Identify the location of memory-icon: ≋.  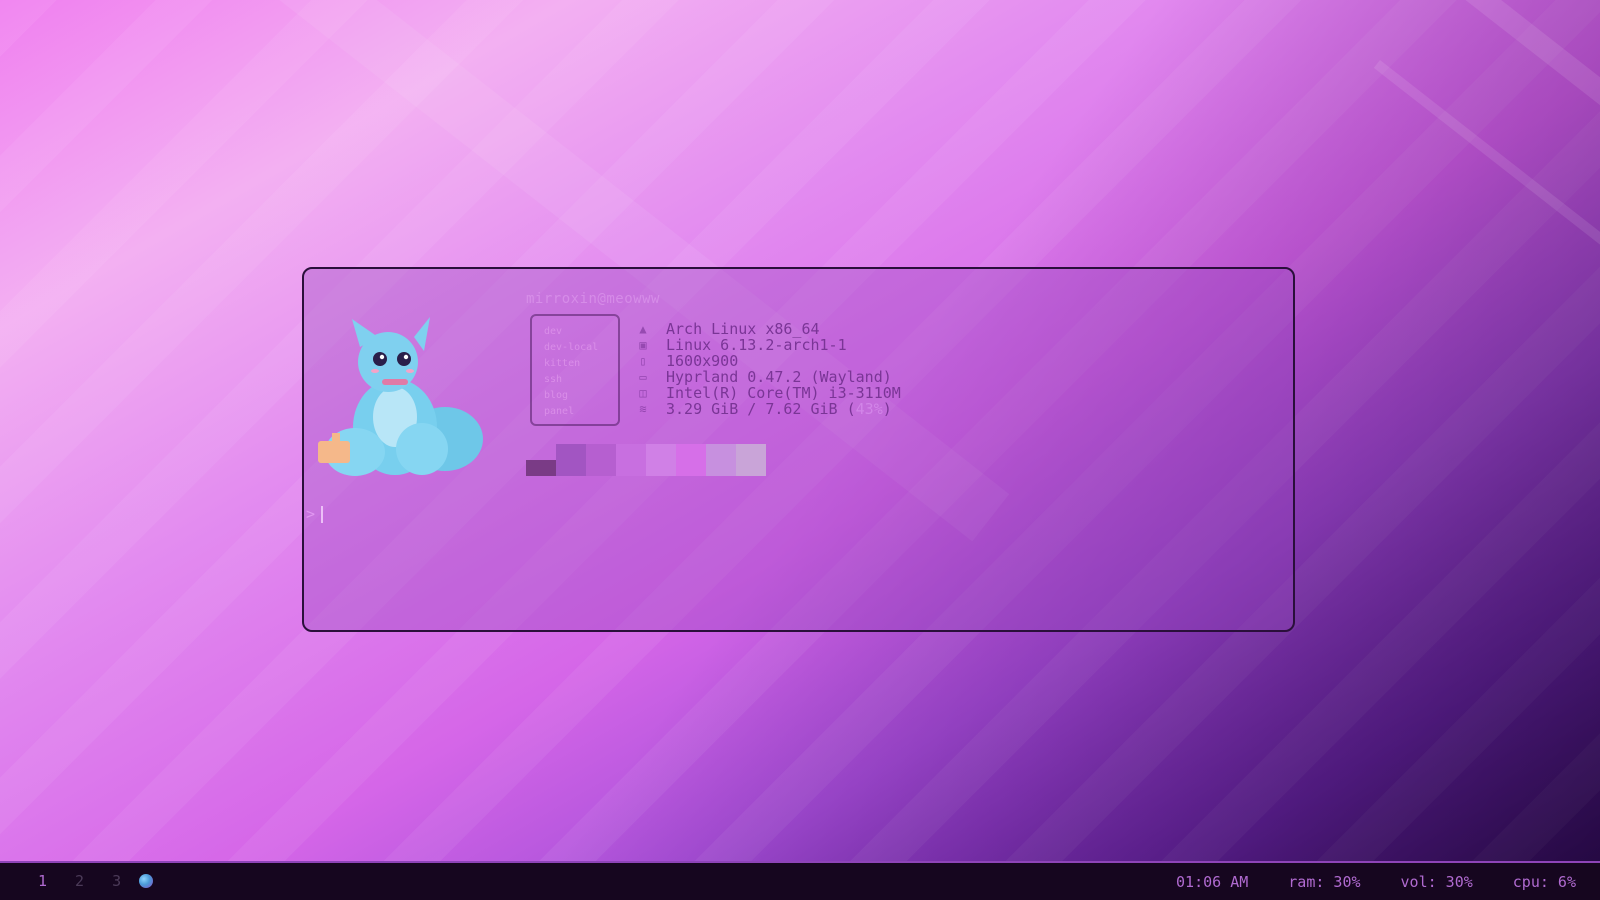
(643, 409).